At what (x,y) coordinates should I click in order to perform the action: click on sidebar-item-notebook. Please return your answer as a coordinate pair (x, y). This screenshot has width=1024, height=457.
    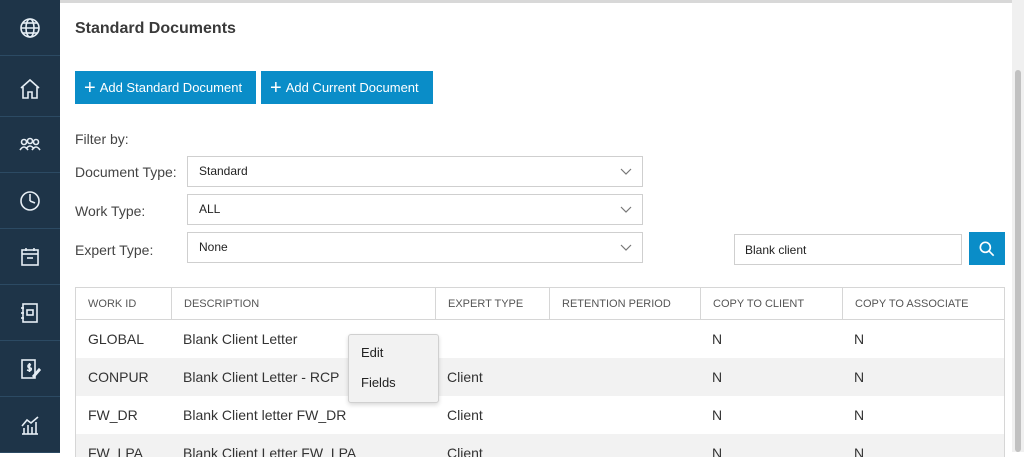
    Looking at the image, I should click on (30, 313).